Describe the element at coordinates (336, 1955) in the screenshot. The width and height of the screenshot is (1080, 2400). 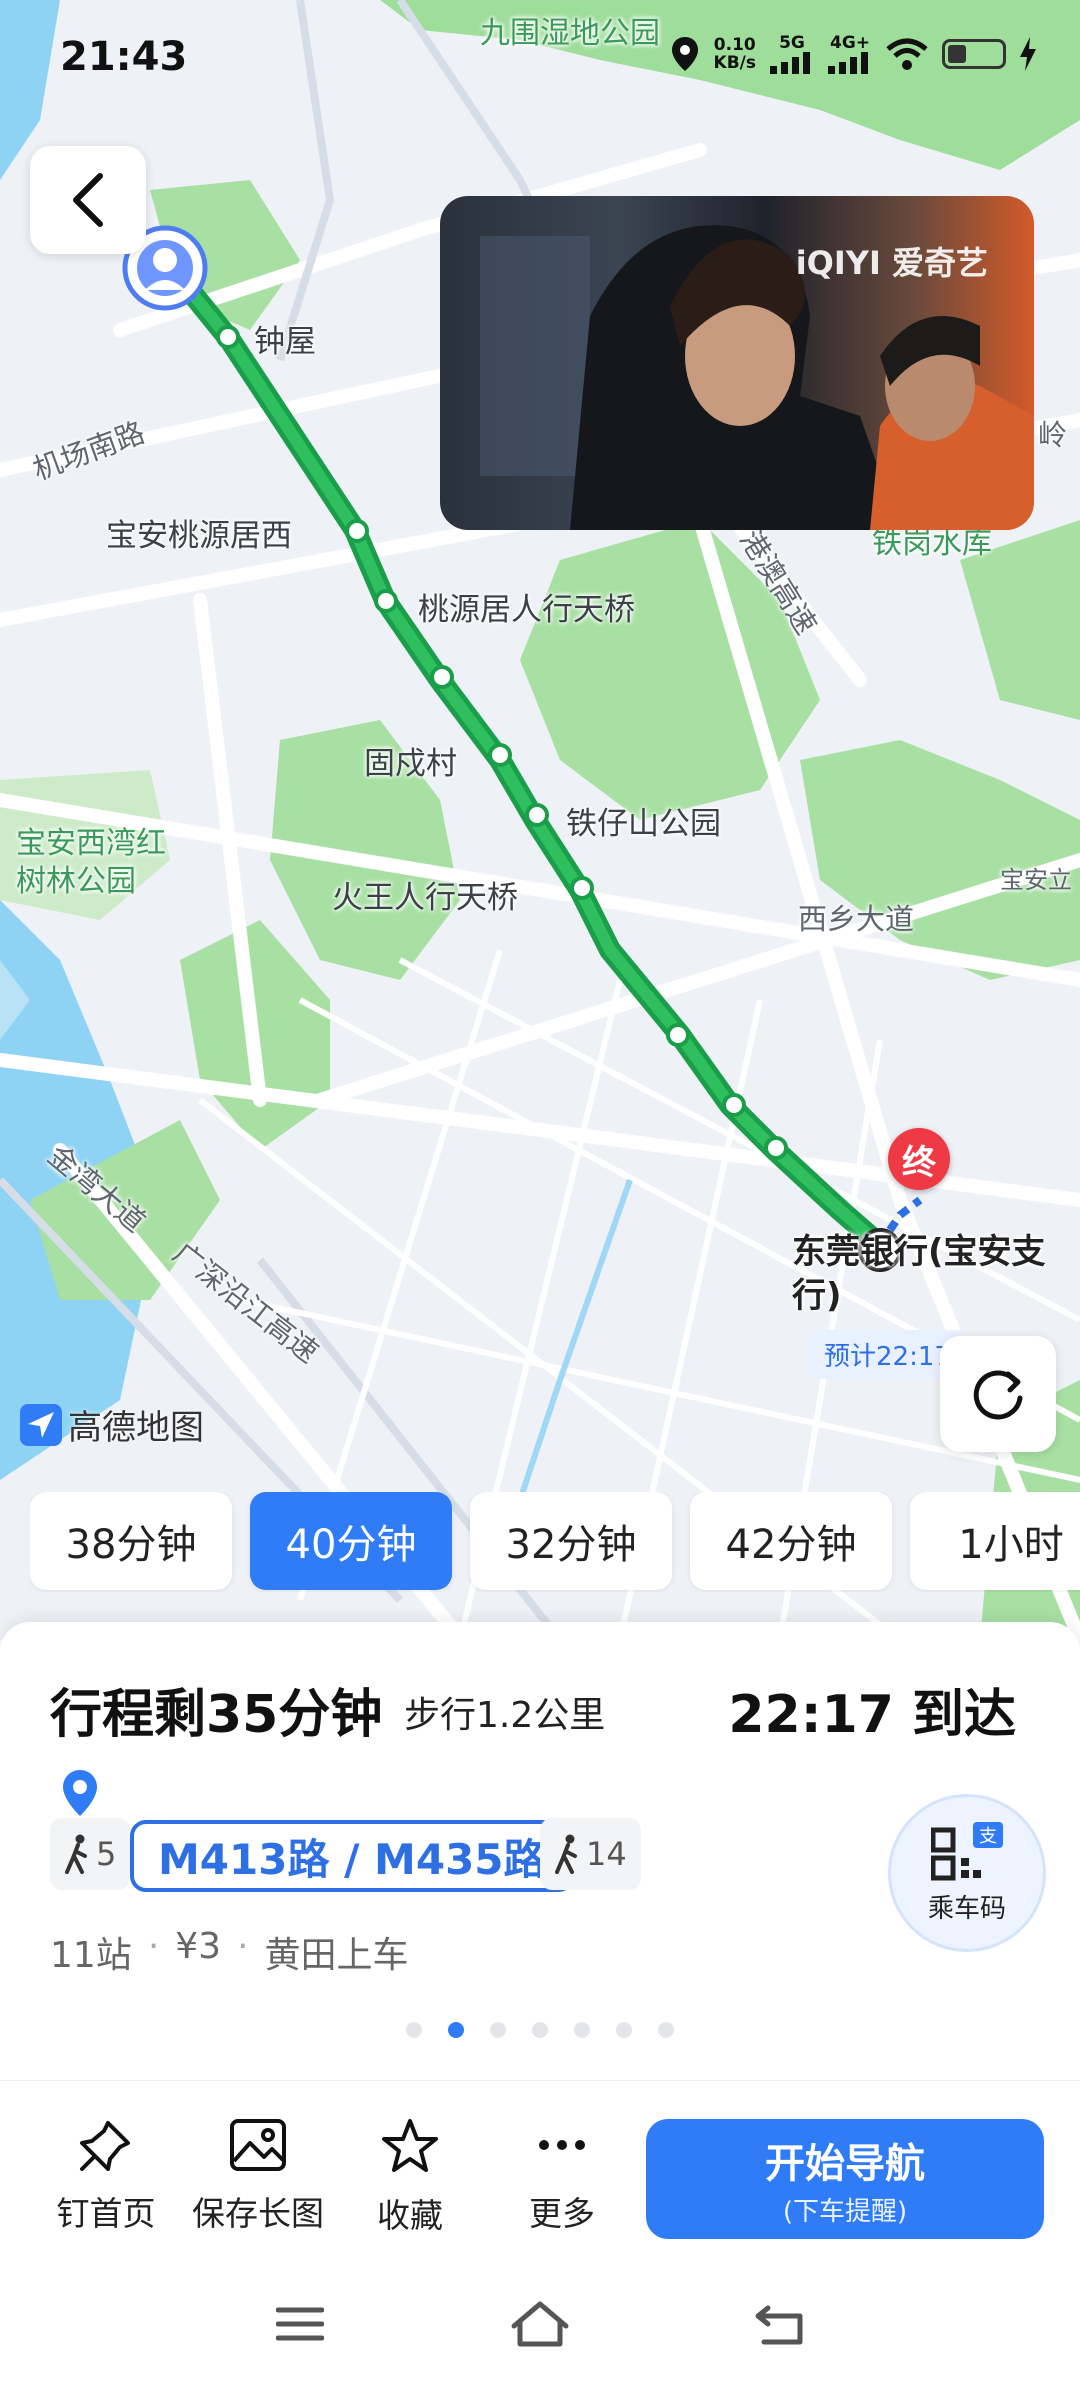
I see `boarding-stop: 黄田上车` at that location.